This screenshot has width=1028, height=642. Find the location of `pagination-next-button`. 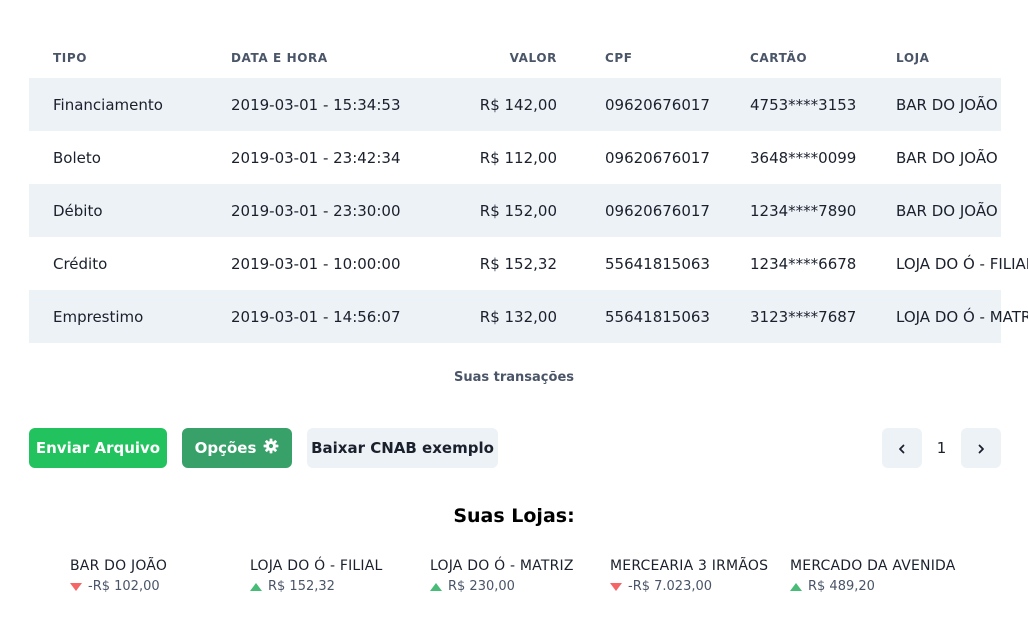

pagination-next-button is located at coordinates (981, 448).